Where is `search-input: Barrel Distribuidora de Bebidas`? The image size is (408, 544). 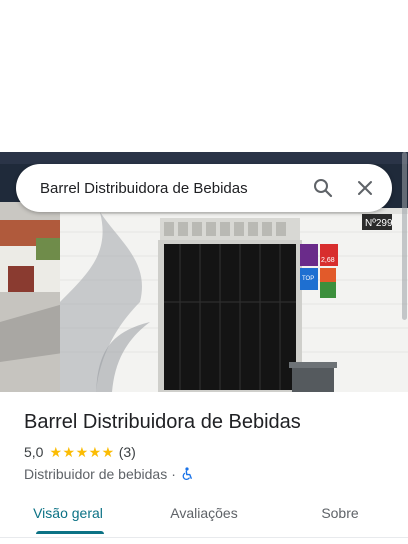 search-input: Barrel Distribuidora de Bebidas is located at coordinates (171, 188).